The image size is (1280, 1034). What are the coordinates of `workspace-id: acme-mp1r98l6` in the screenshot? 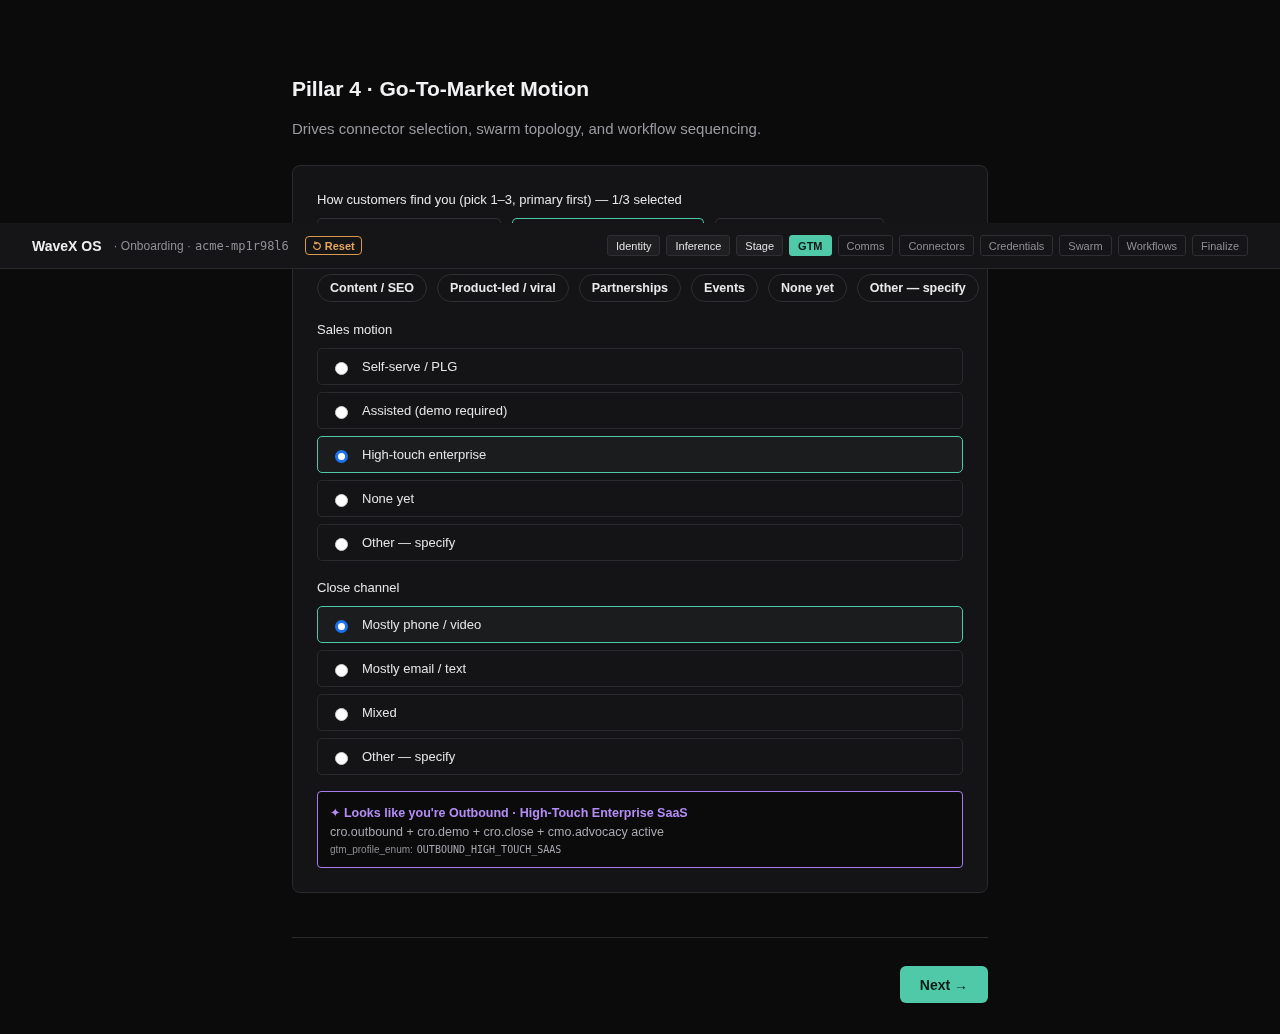 It's located at (241, 245).